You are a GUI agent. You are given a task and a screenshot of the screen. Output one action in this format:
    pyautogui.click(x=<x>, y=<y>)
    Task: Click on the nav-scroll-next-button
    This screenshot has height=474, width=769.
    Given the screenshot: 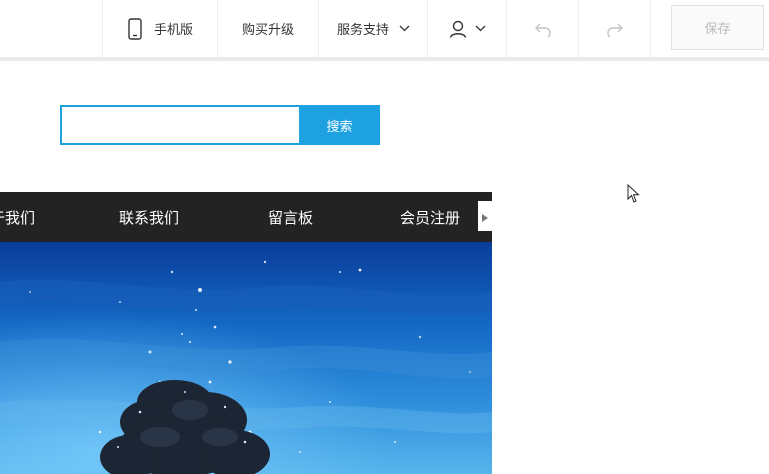 What is the action you would take?
    pyautogui.click(x=485, y=216)
    